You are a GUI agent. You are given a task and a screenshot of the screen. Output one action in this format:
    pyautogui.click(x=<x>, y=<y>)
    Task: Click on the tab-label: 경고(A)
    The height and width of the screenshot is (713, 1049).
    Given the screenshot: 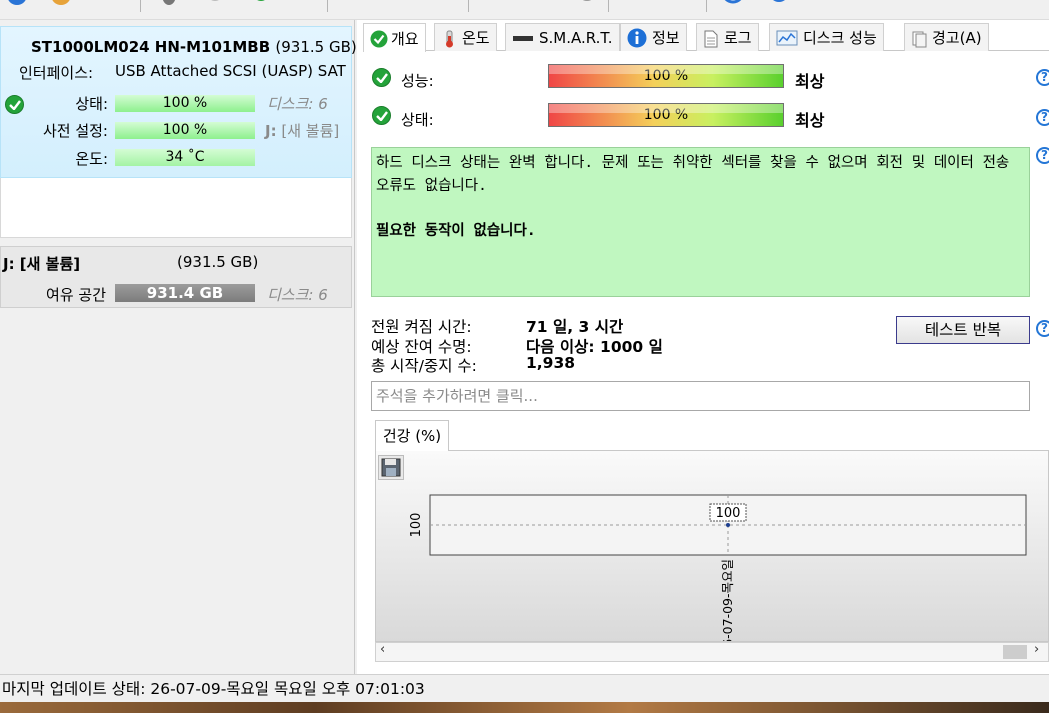 What is the action you would take?
    pyautogui.click(x=957, y=38)
    